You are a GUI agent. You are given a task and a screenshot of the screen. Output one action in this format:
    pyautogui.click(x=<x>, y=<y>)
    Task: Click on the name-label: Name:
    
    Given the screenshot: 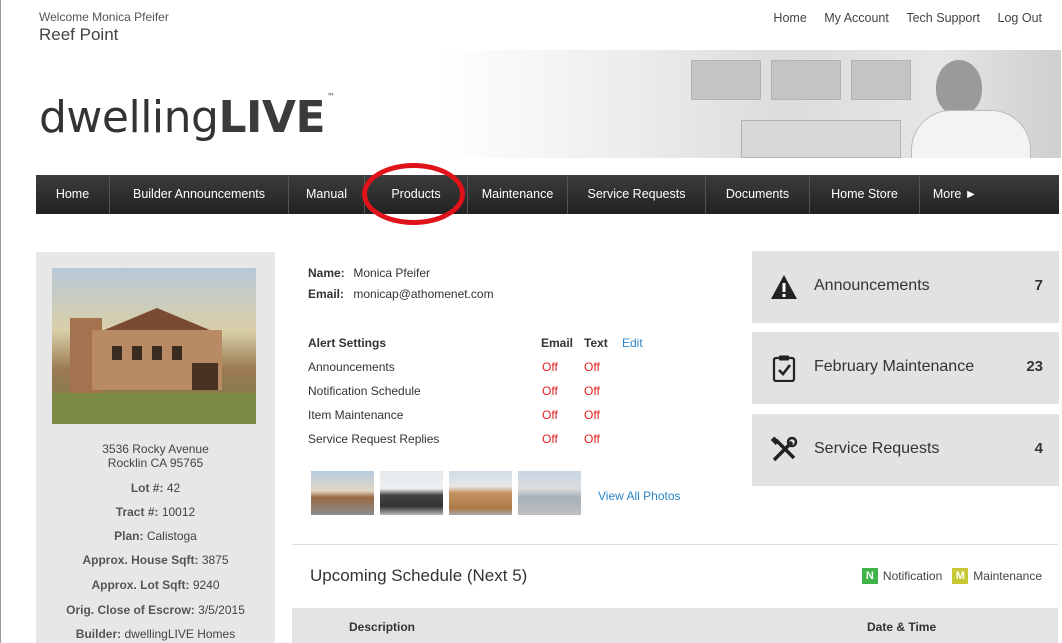 What is the action you would take?
    pyautogui.click(x=326, y=273)
    